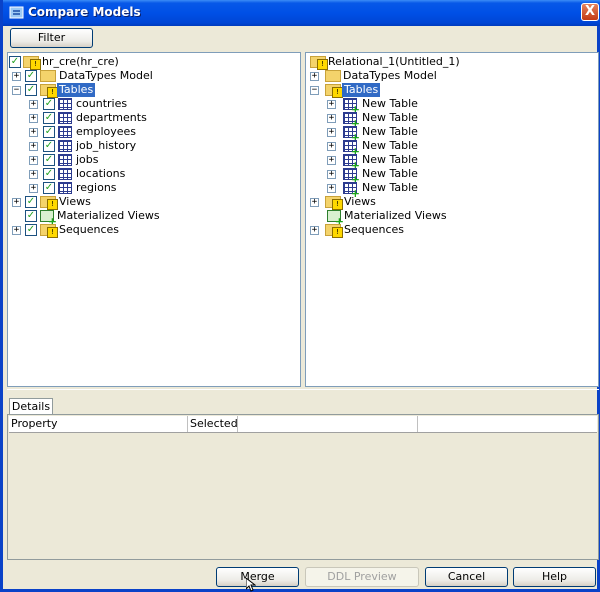 This screenshot has height=592, width=600. Describe the element at coordinates (301, 13) in the screenshot. I see `title-bar: Compare Models X` at that location.